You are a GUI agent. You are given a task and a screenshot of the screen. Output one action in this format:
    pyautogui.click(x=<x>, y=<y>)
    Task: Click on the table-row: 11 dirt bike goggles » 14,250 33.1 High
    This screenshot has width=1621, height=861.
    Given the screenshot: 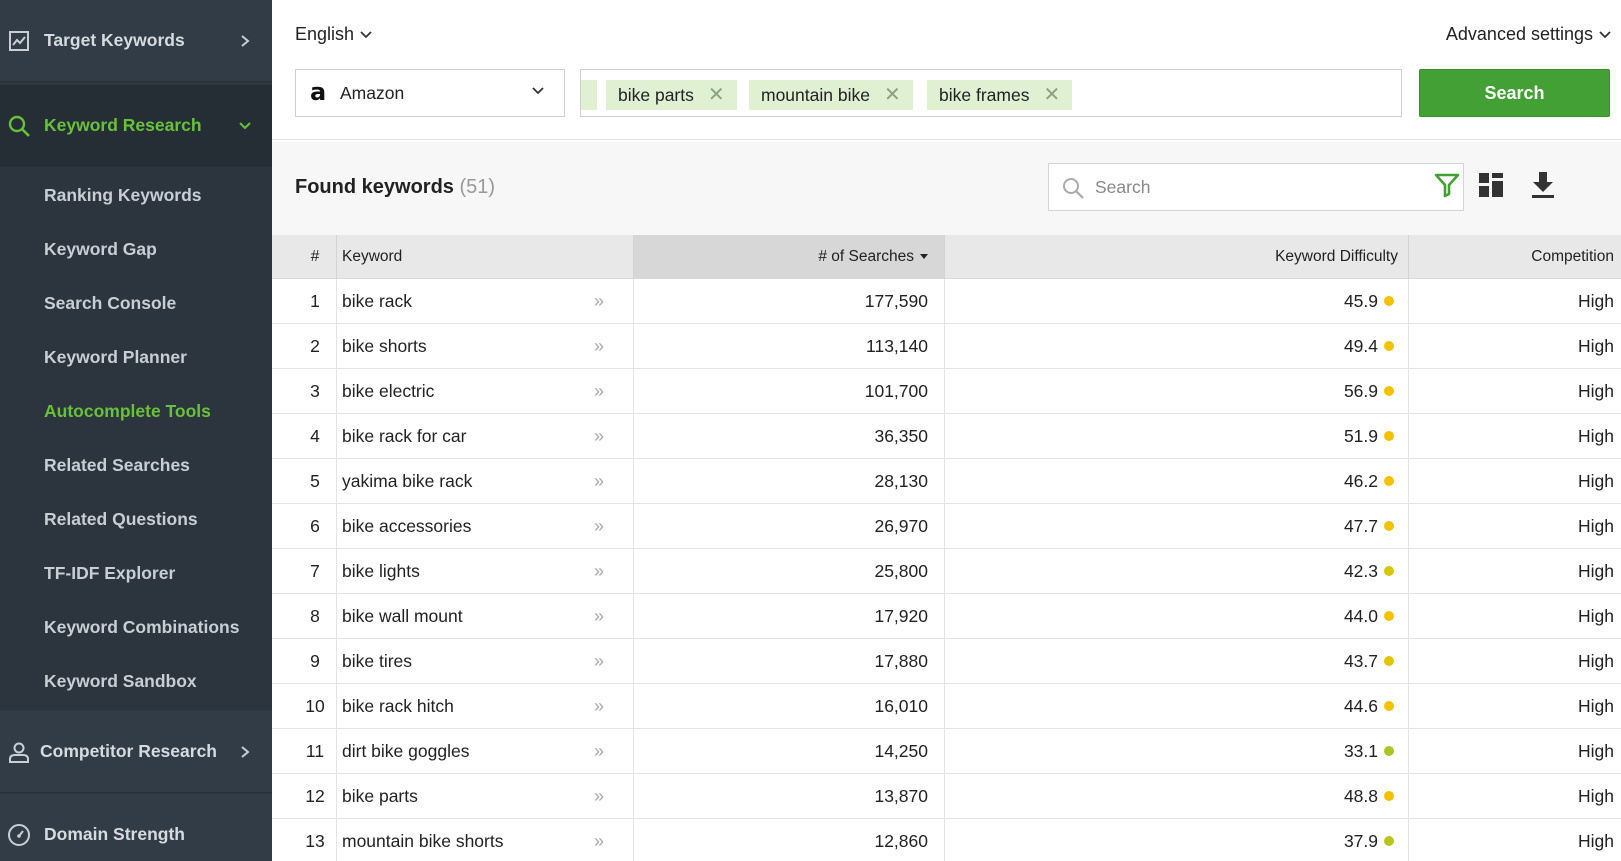 What is the action you would take?
    pyautogui.click(x=946, y=751)
    